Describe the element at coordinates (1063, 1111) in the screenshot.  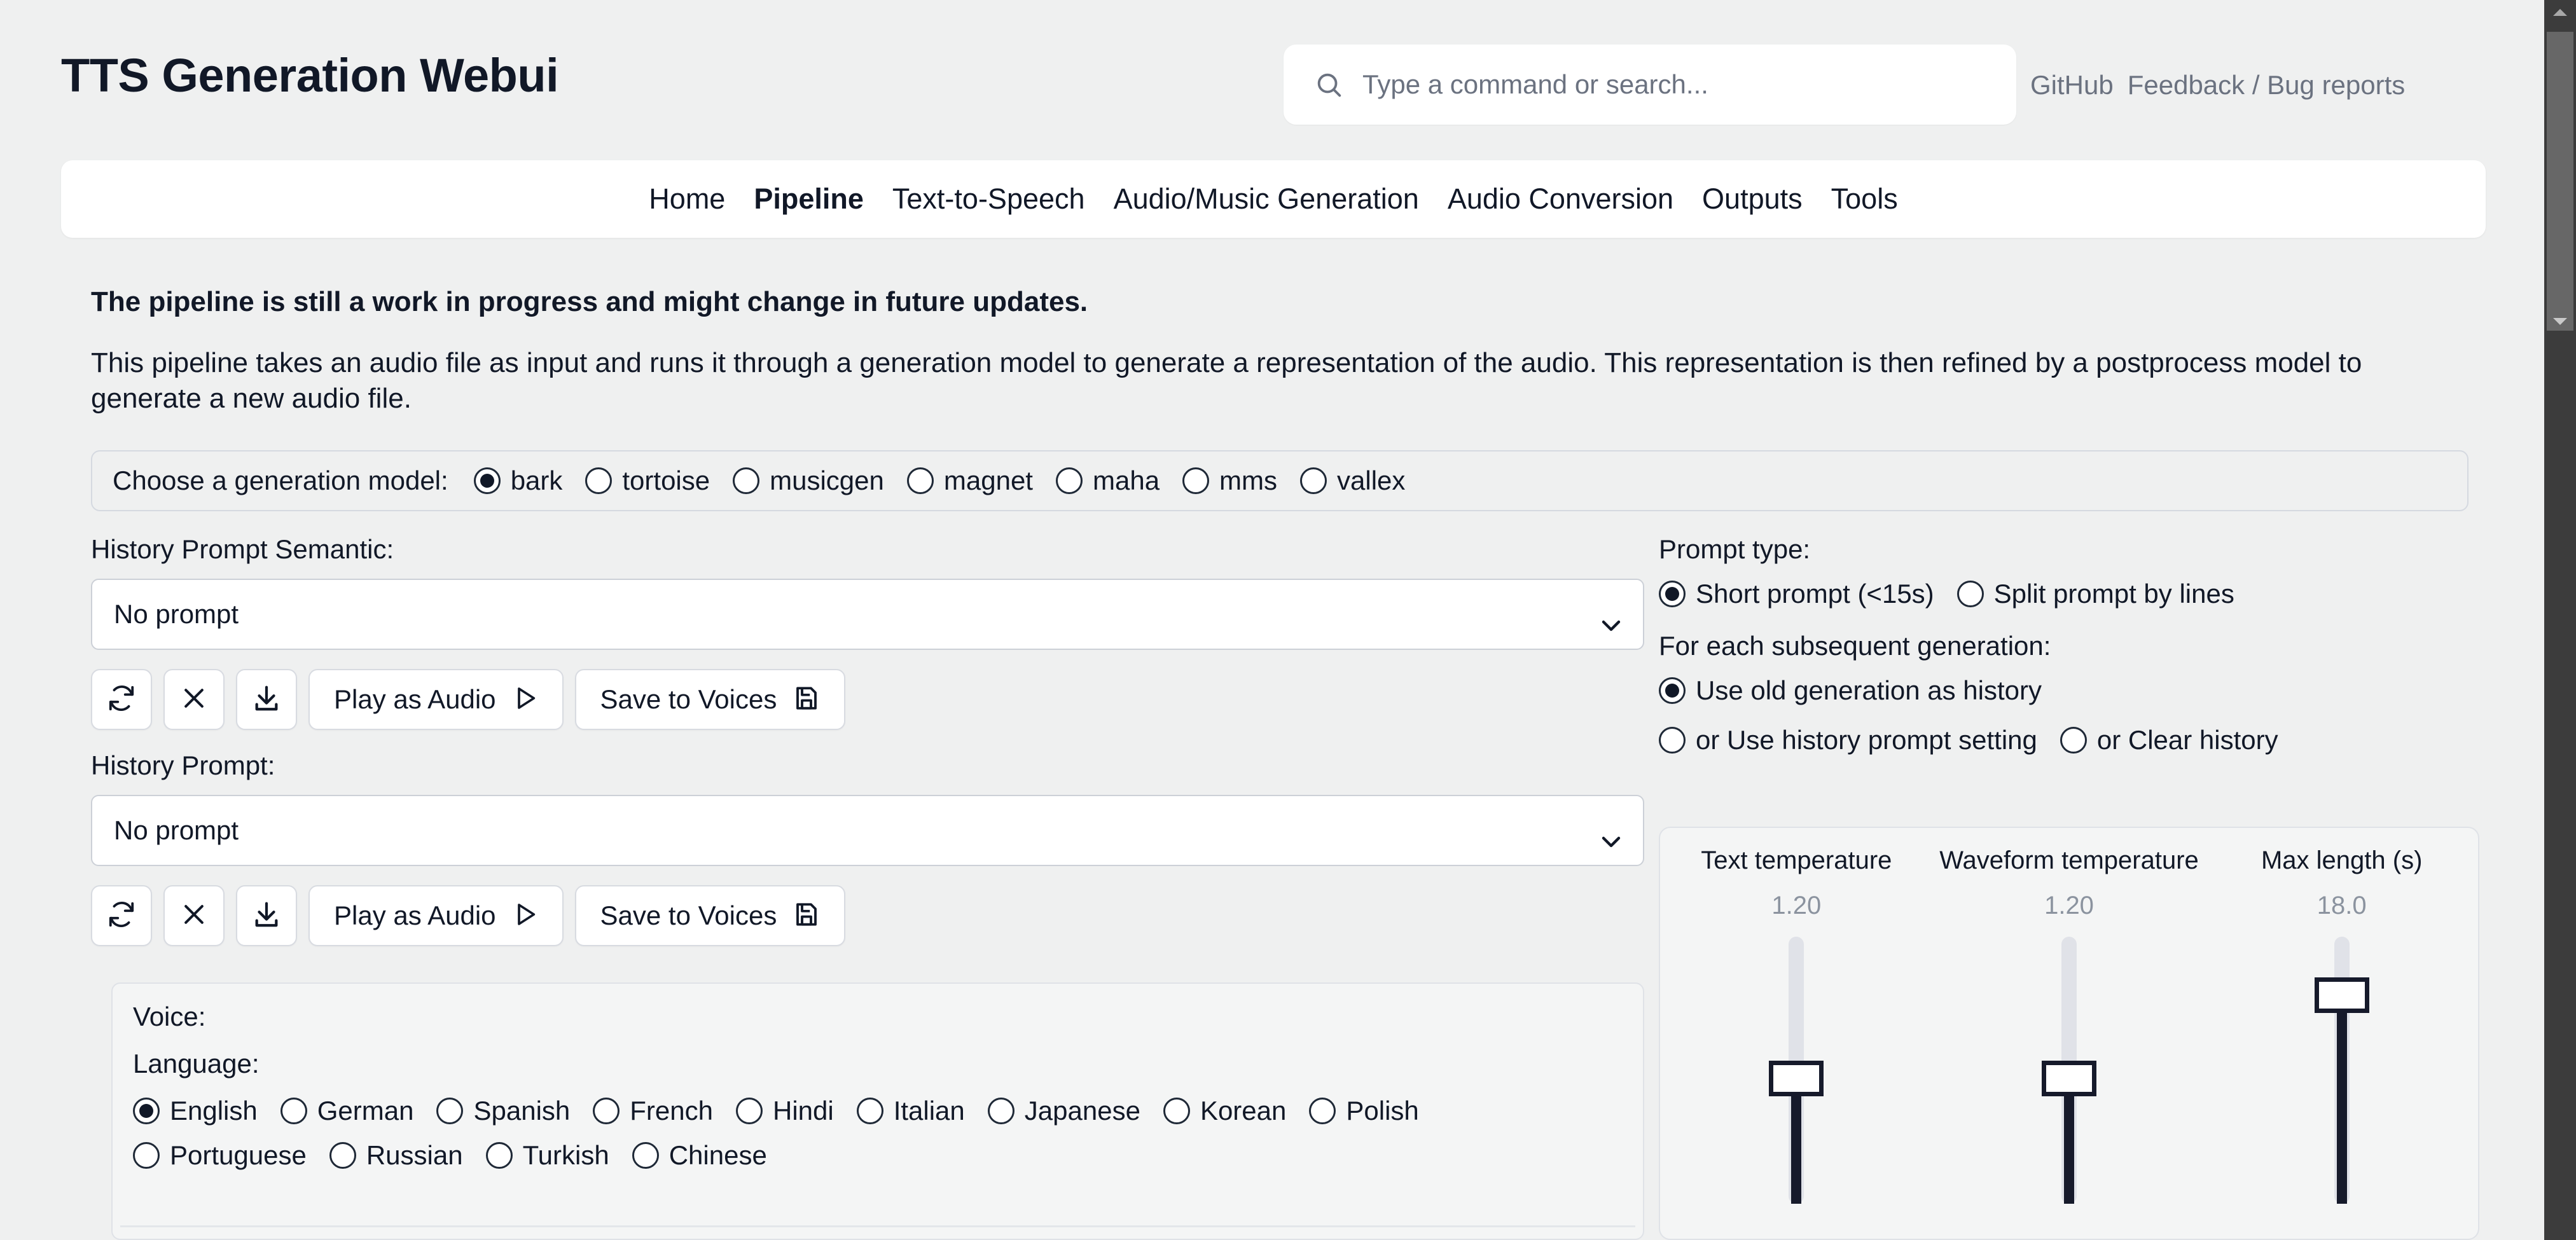
I see `language-option-japanese: Japanese` at that location.